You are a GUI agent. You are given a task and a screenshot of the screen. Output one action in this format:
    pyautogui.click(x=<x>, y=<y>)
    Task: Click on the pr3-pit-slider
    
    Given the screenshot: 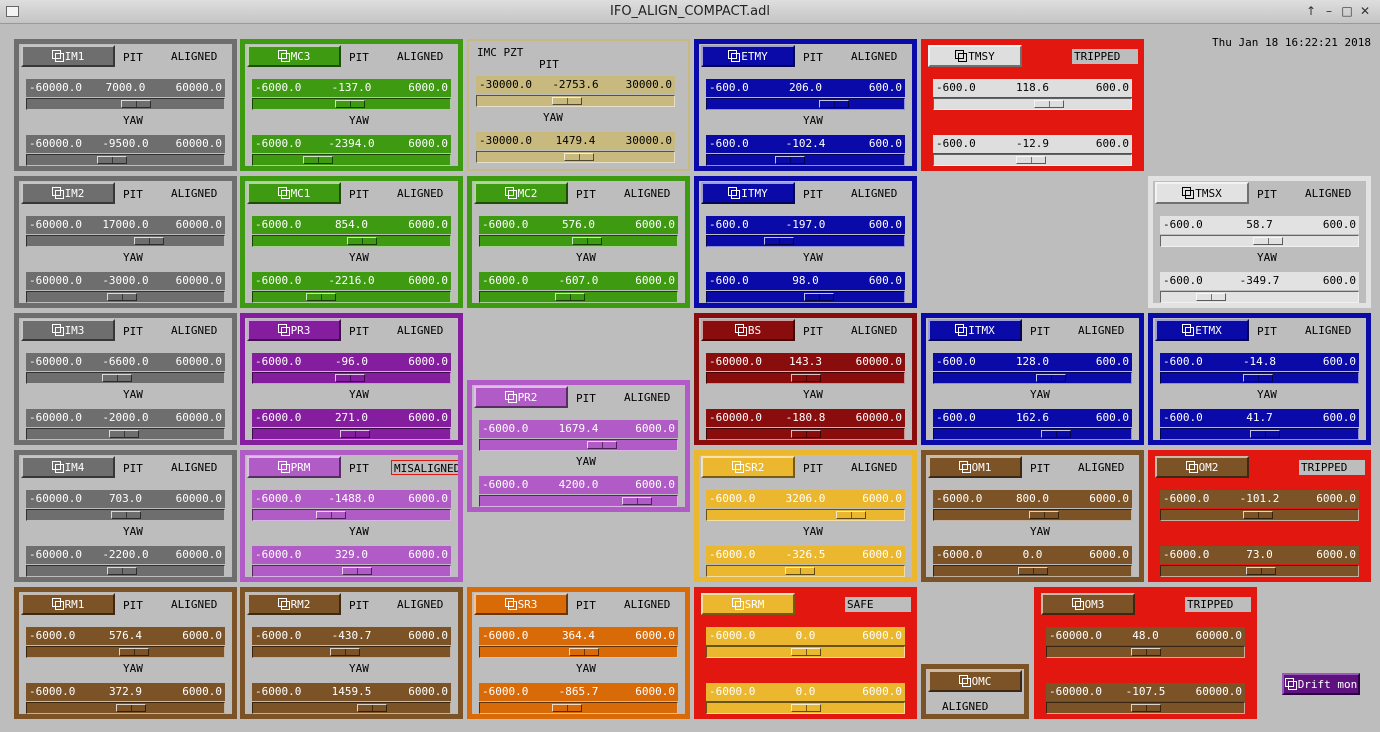 What is the action you would take?
    pyautogui.click(x=351, y=378)
    